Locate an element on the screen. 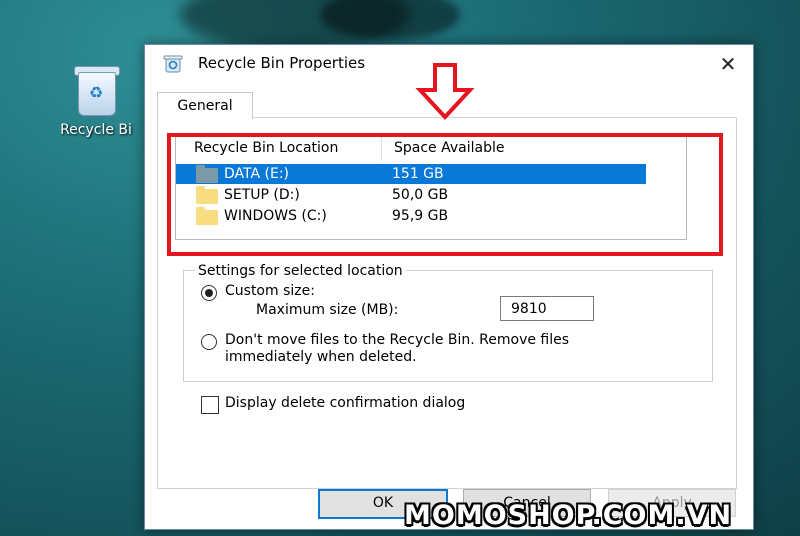 This screenshot has height=536, width=800. custom-size-radio is located at coordinates (209, 293).